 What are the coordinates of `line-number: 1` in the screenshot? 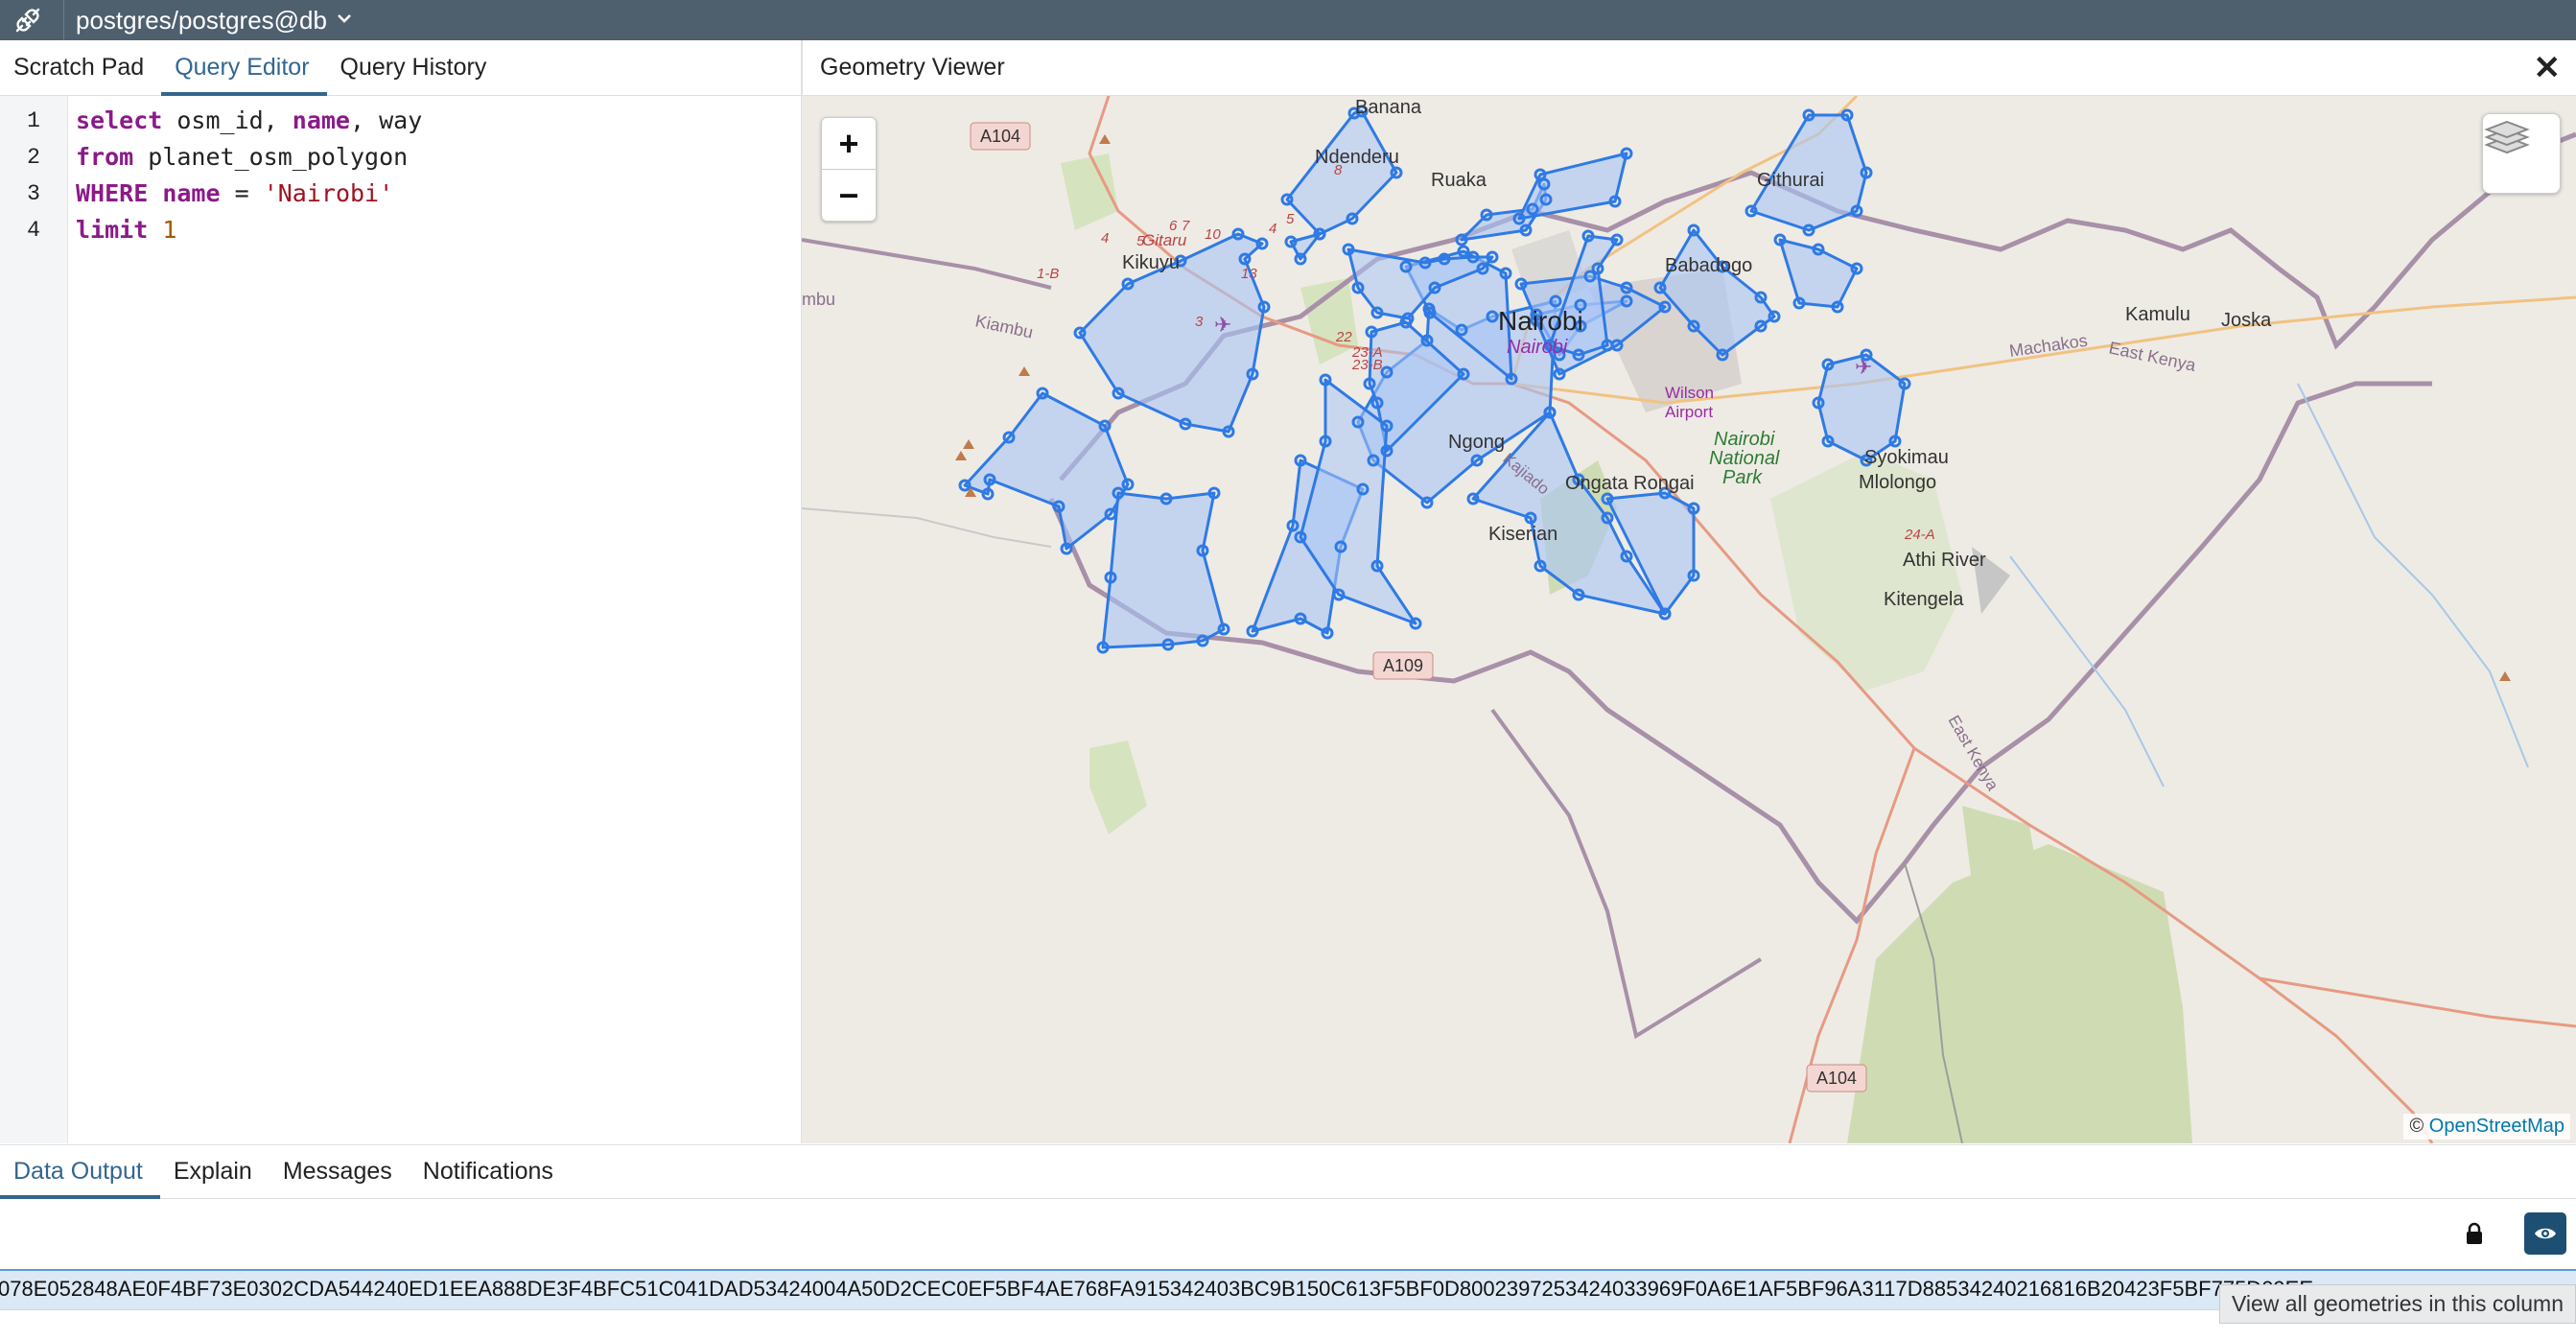 It's located at (33, 120).